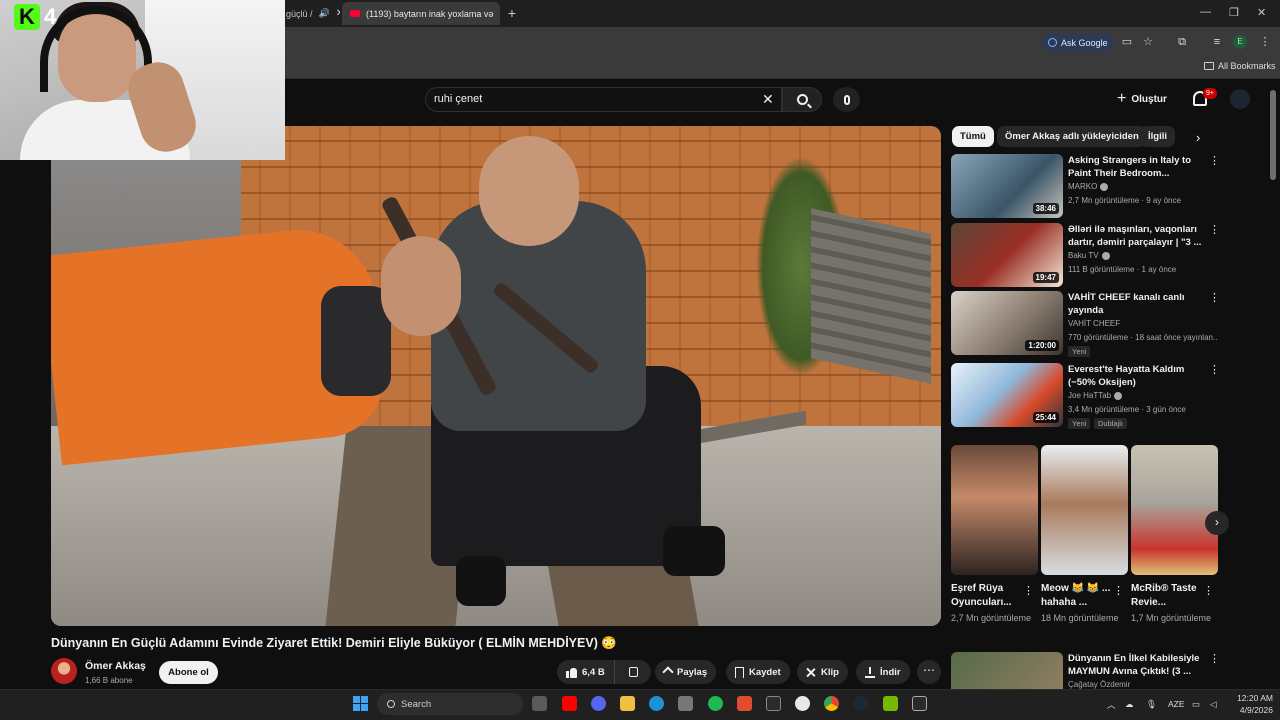  I want to click on profile-avatar: E, so click(1240, 42).